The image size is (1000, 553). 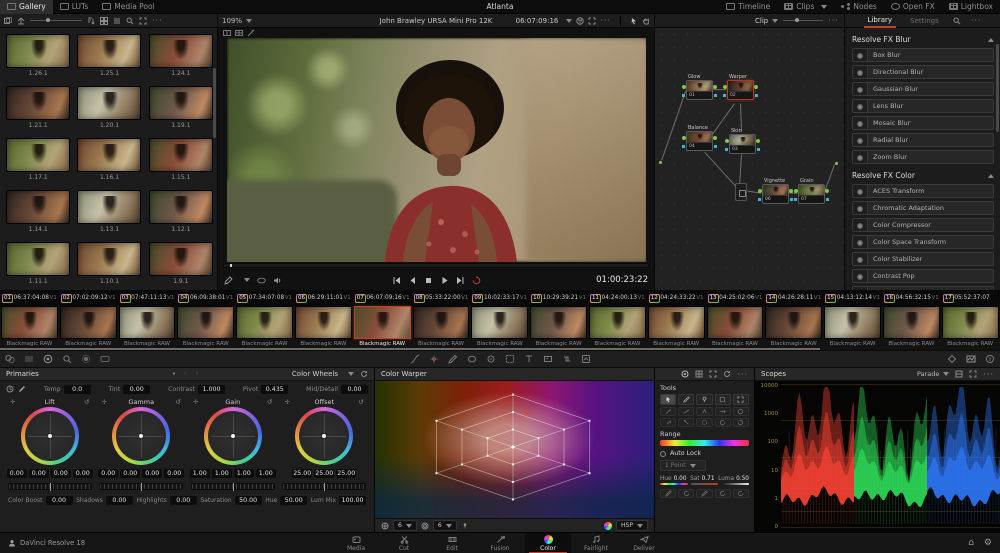 What do you see at coordinates (265, 473) in the screenshot?
I see `wheel-value-blue: 1.00` at bounding box center [265, 473].